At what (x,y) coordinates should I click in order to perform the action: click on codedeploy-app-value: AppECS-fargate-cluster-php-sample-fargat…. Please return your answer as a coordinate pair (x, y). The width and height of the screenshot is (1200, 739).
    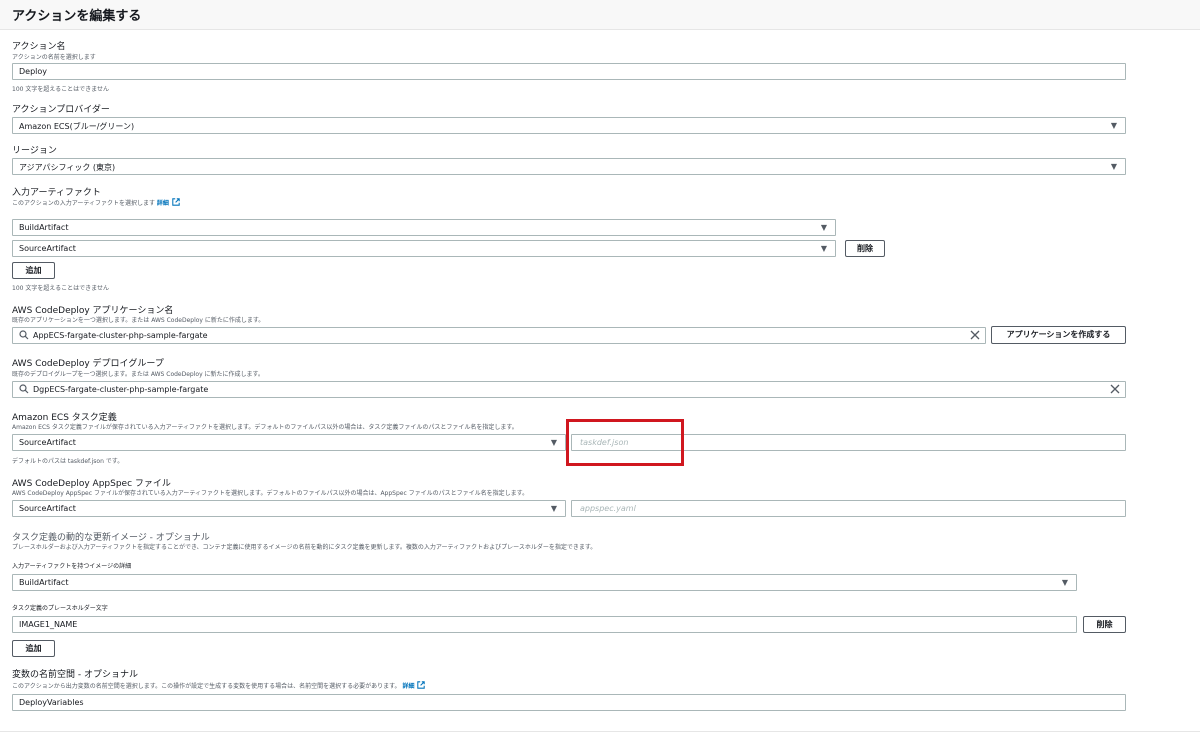
    Looking at the image, I should click on (120, 335).